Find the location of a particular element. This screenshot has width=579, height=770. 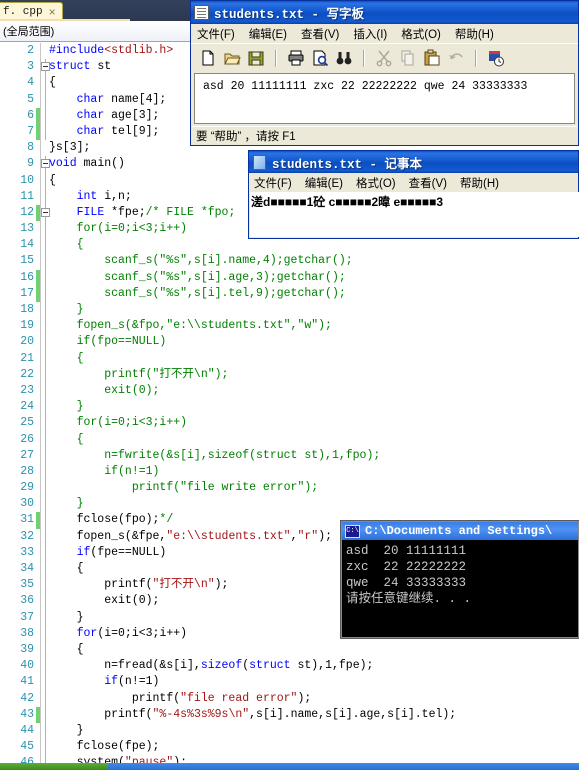

console-title-bar: C:\ C:\Documents and Settings\ is located at coordinates (460, 531).